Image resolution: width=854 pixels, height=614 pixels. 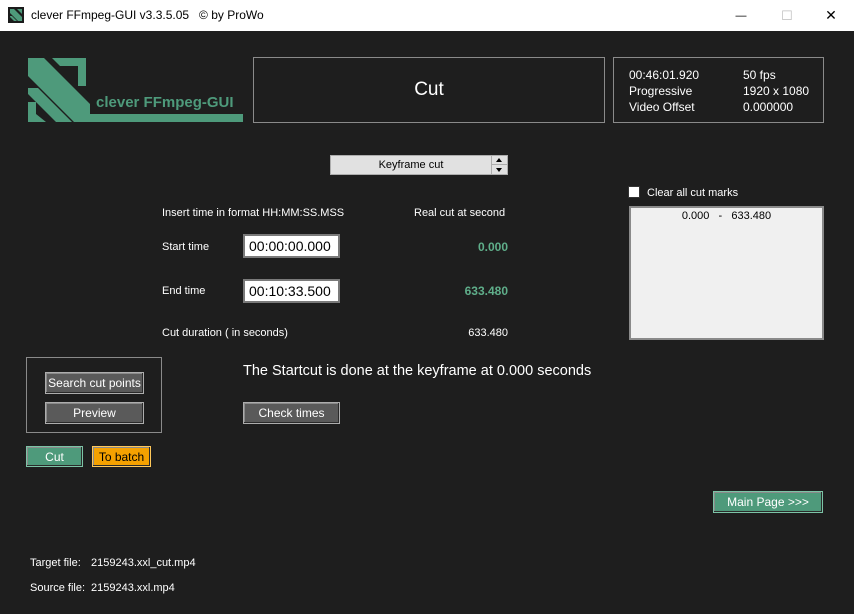 What do you see at coordinates (121, 456) in the screenshot?
I see `to-batch-button: To batch` at bounding box center [121, 456].